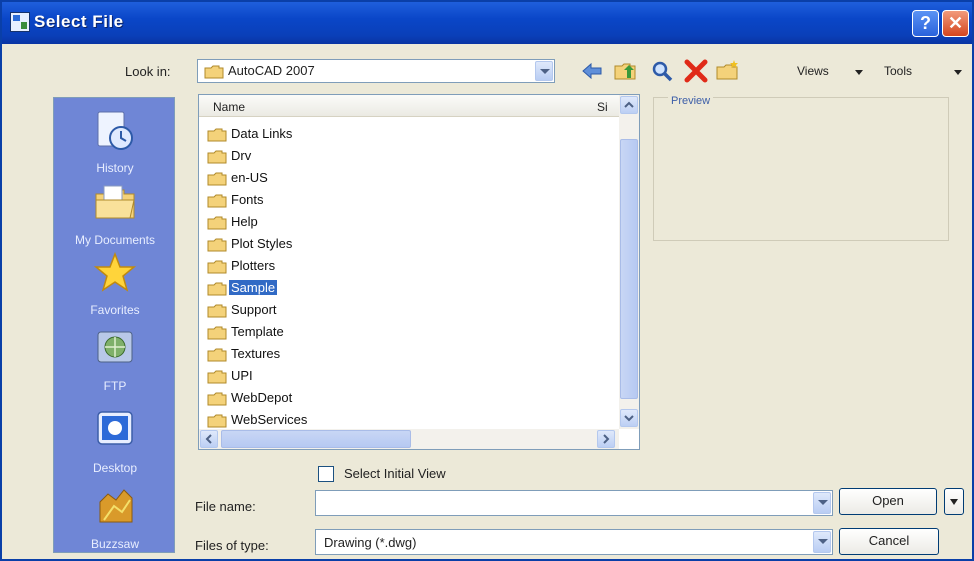 The image size is (974, 561). I want to click on place-history: History, so click(115, 141).